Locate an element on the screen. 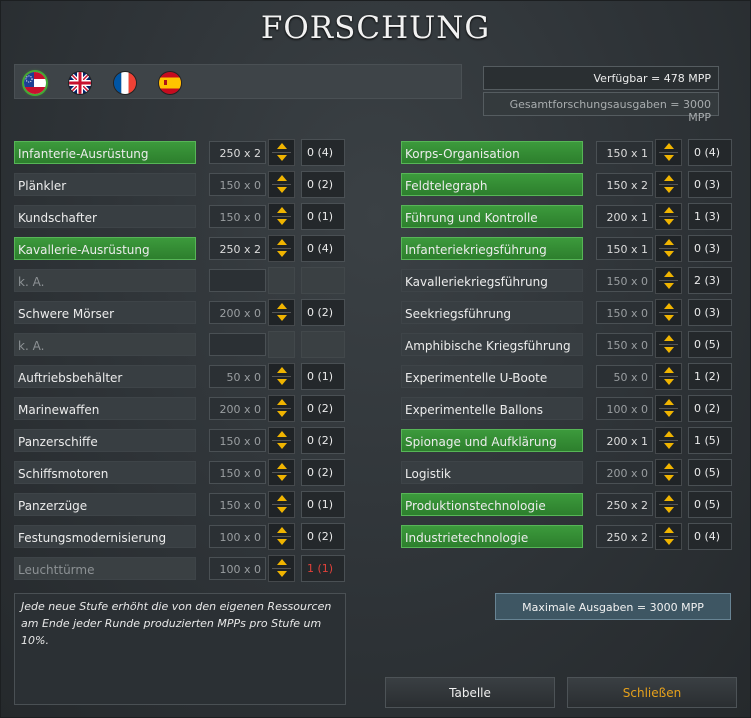  tech-name: Panzerschiffe is located at coordinates (105, 440).